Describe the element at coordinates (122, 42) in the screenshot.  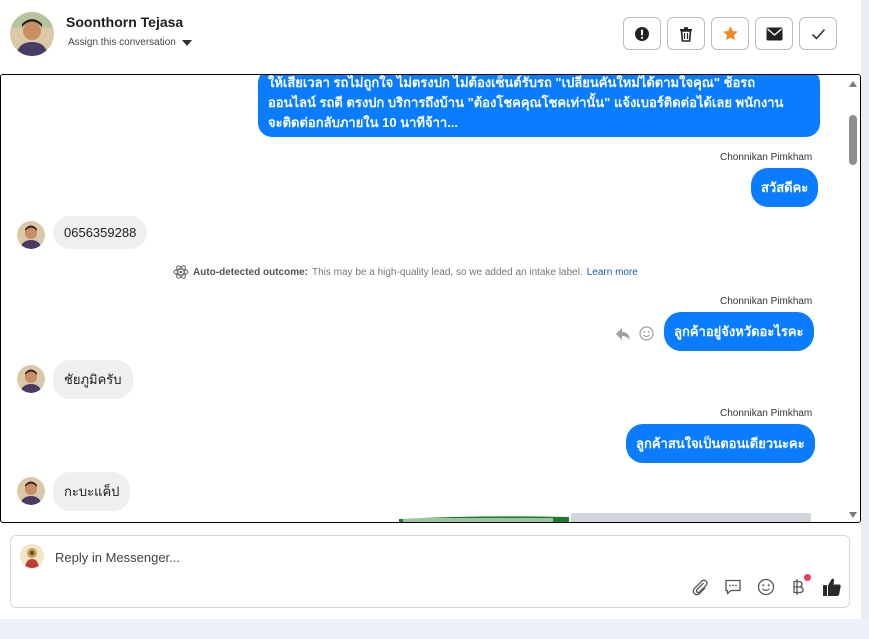
I see `assign-label: Assign this conversation` at that location.